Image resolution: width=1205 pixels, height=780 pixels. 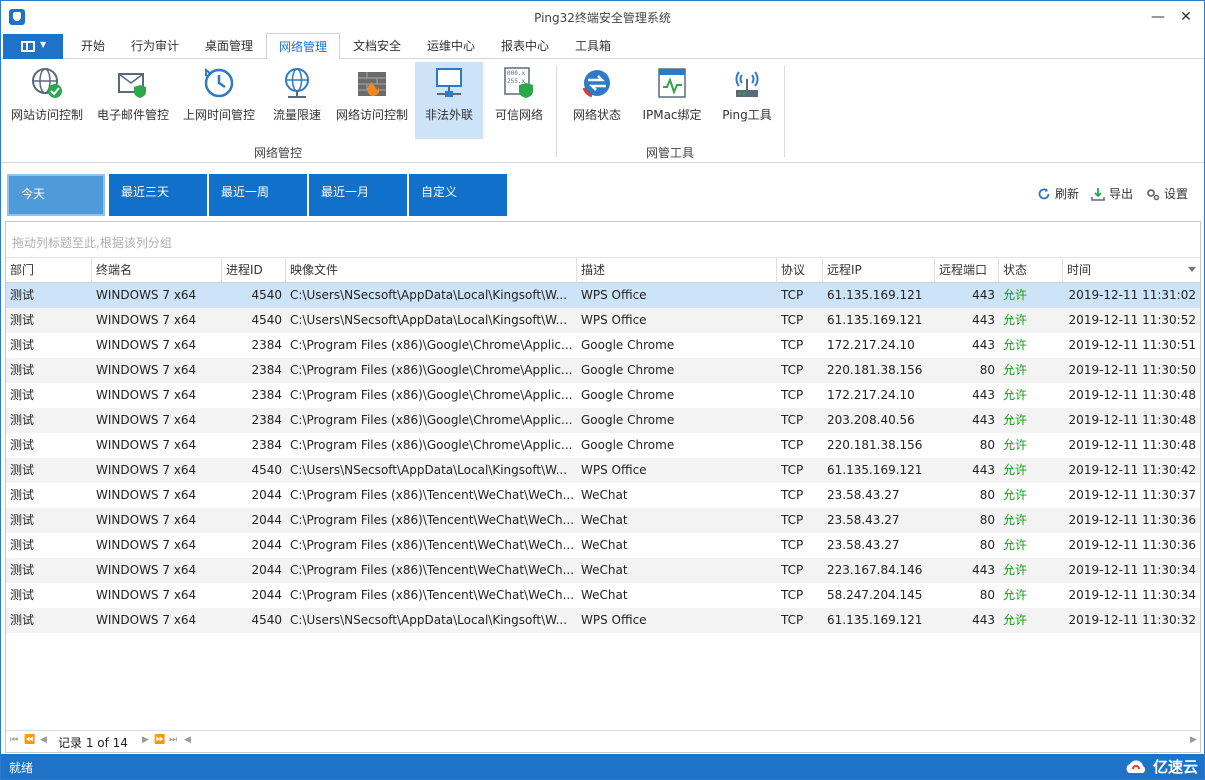 I want to click on range-last-week-button: 最近一周, so click(x=258, y=195).